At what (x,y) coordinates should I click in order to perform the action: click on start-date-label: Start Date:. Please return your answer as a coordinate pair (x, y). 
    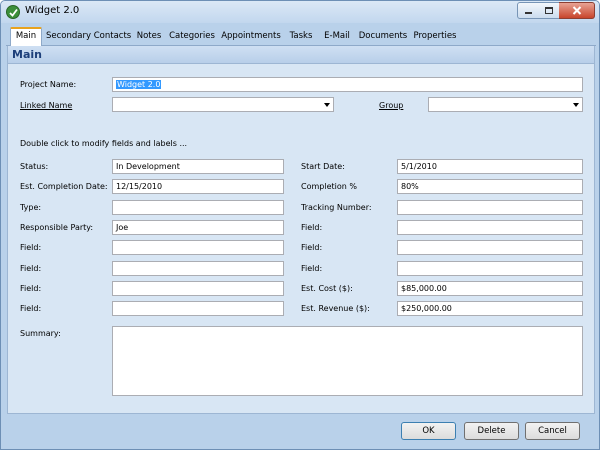
    Looking at the image, I should click on (323, 166).